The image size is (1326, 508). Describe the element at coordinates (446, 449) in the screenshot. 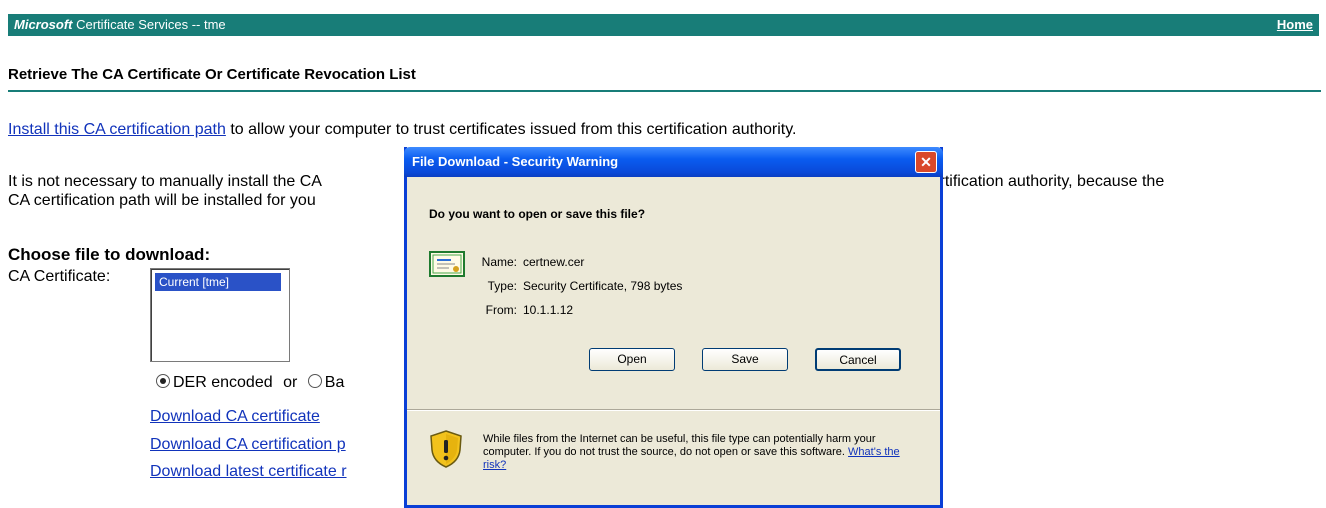

I see `shield-warning-icon` at that location.